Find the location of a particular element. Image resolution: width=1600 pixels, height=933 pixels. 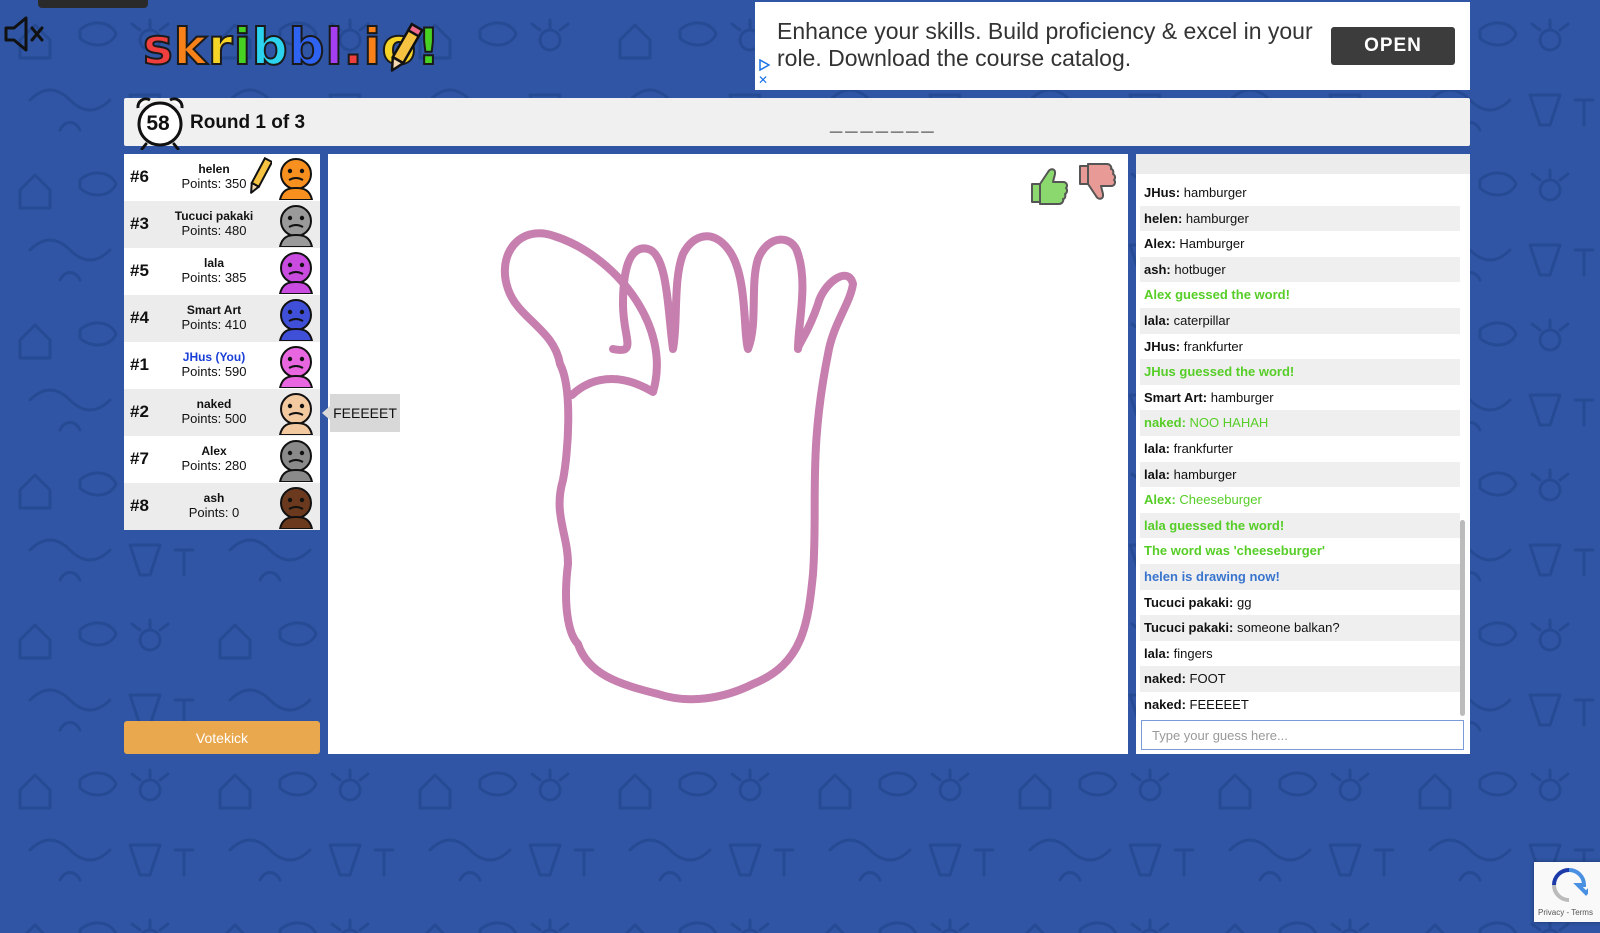

chat-text: NOO HAHAH is located at coordinates (1229, 423).